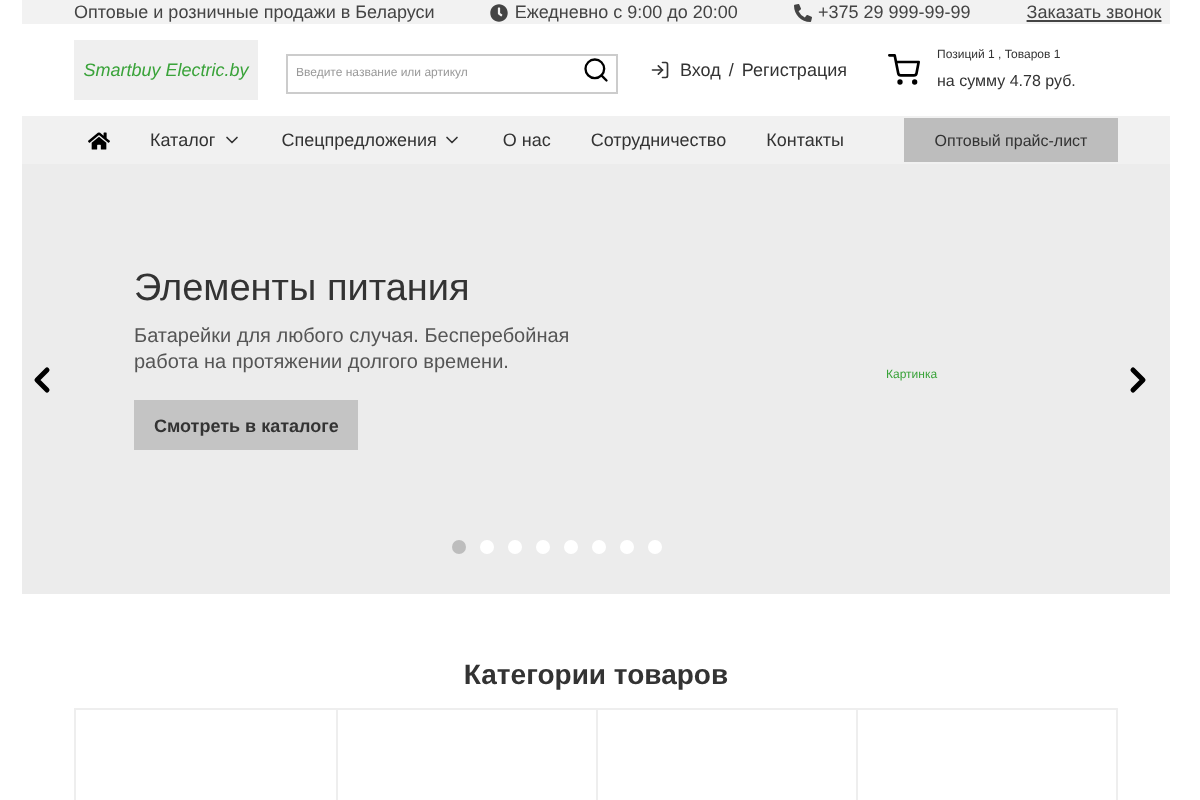  What do you see at coordinates (353, 350) in the screenshot?
I see `hero-description: Батарейки для любого случая. Бесперебойная работа на протяжении долгого времени.` at bounding box center [353, 350].